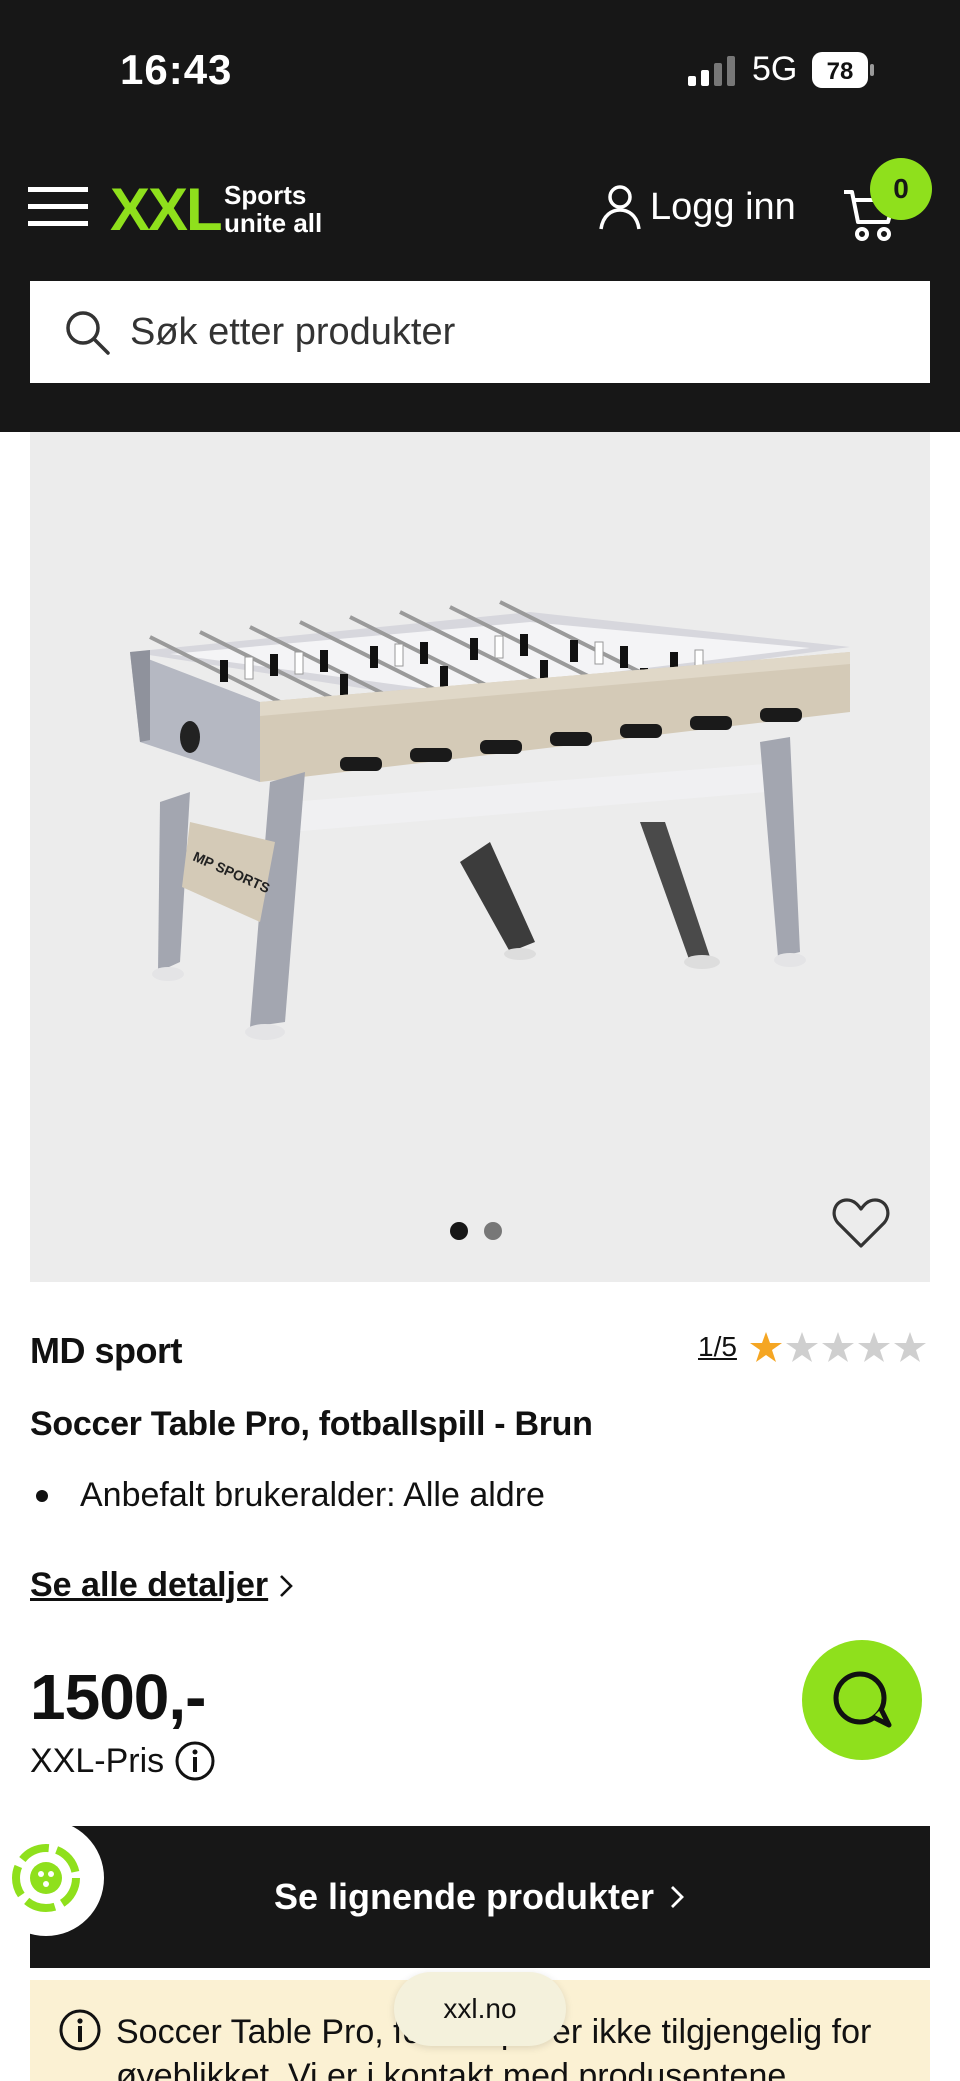 The width and height of the screenshot is (960, 2081). What do you see at coordinates (861, 1223) in the screenshot?
I see `heart-icon` at bounding box center [861, 1223].